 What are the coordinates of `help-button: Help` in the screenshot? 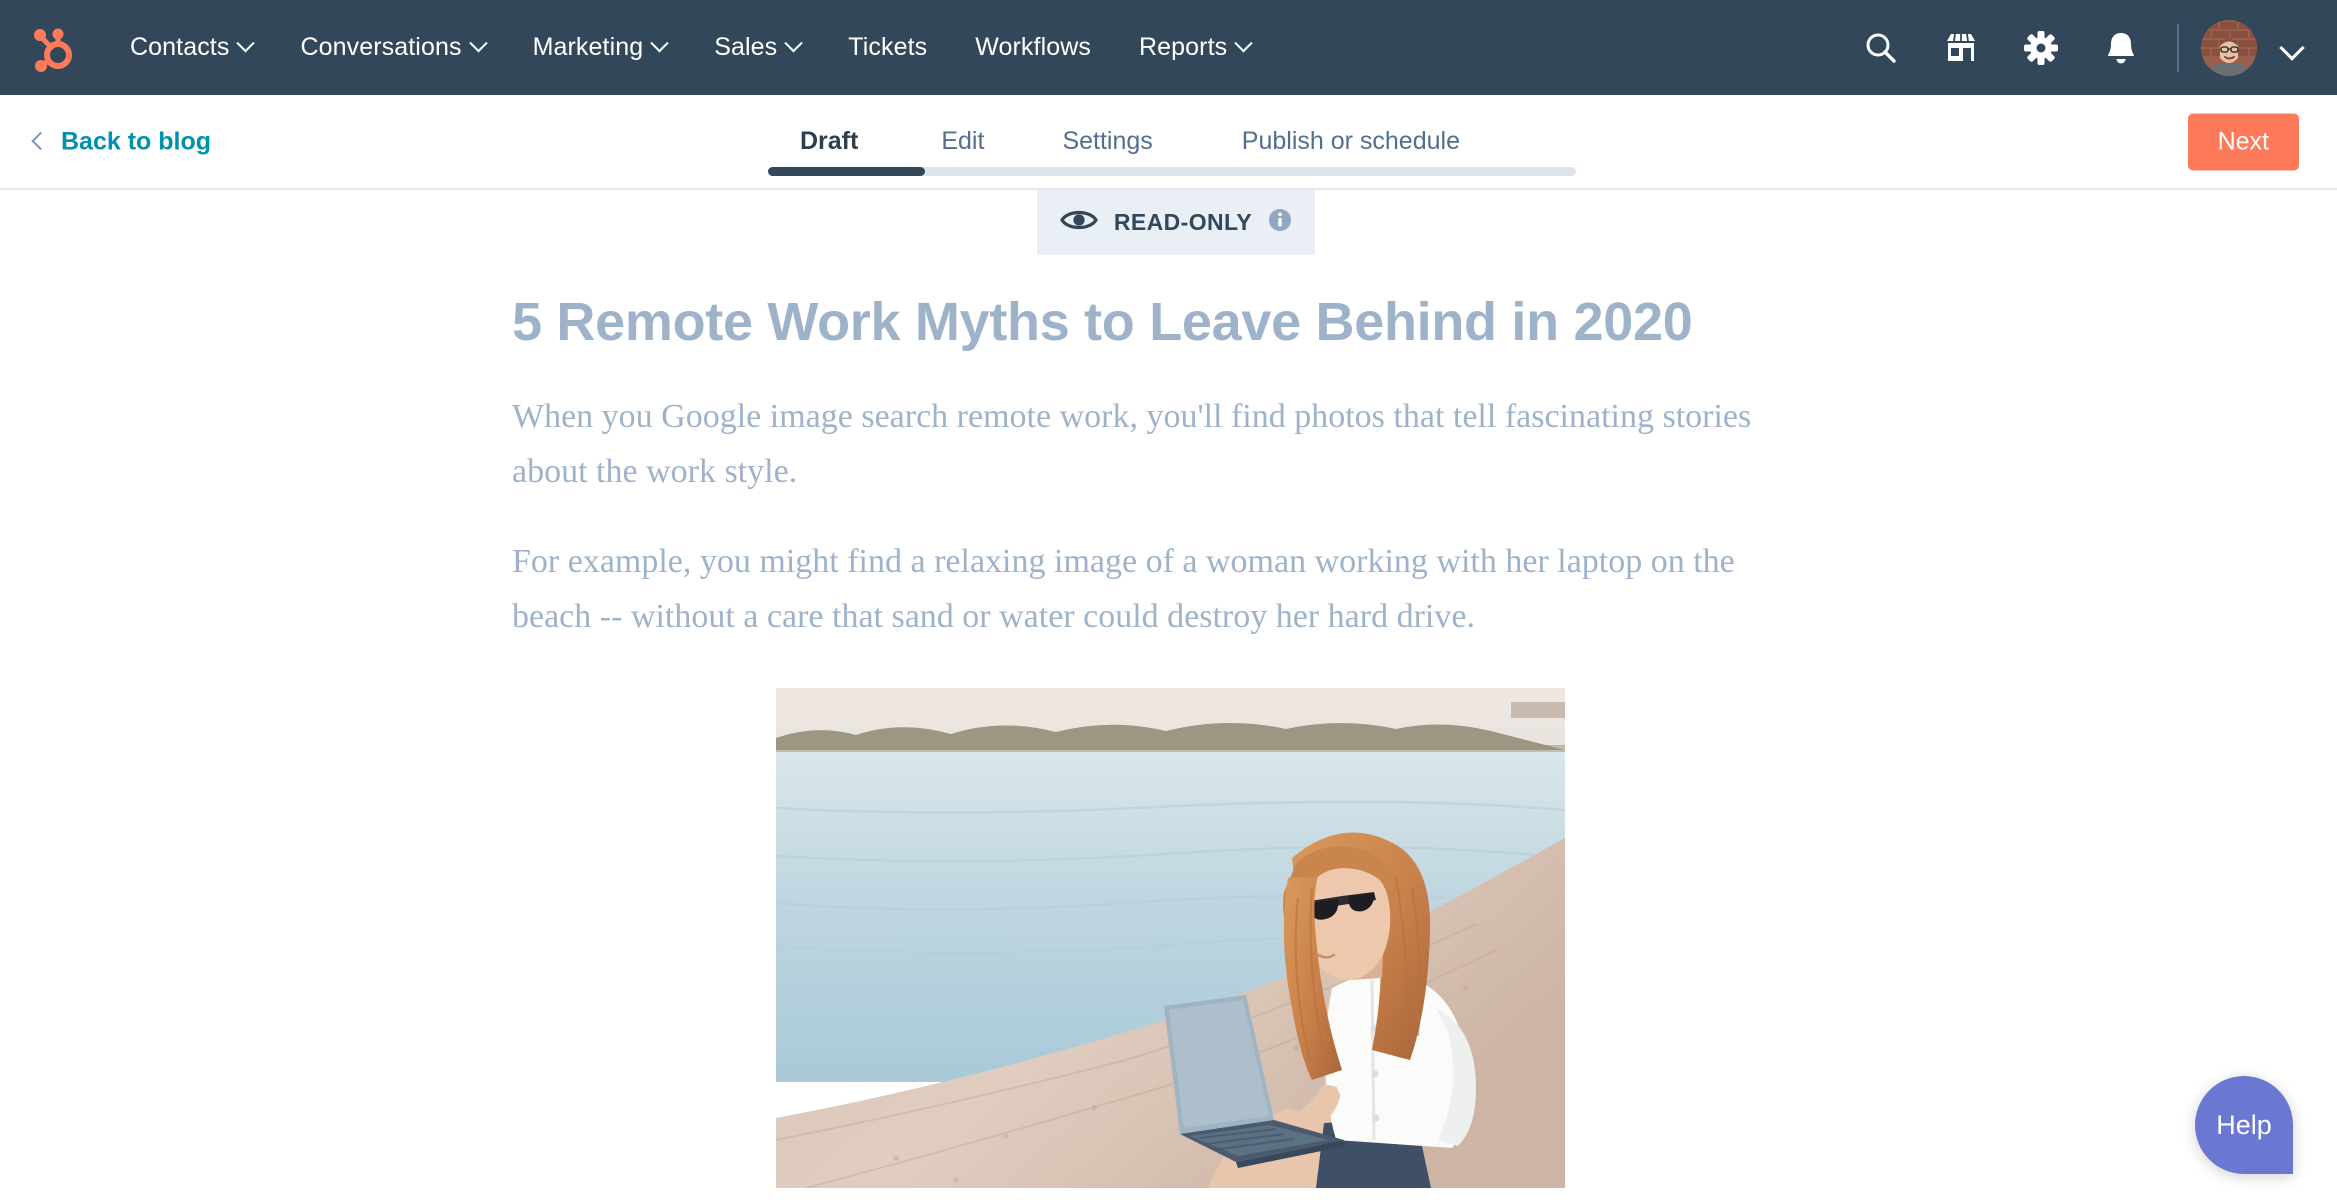 It's located at (2244, 1125).